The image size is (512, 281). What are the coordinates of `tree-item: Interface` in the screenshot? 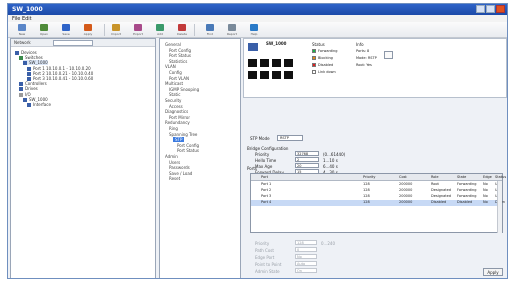 It's located at (39, 104).